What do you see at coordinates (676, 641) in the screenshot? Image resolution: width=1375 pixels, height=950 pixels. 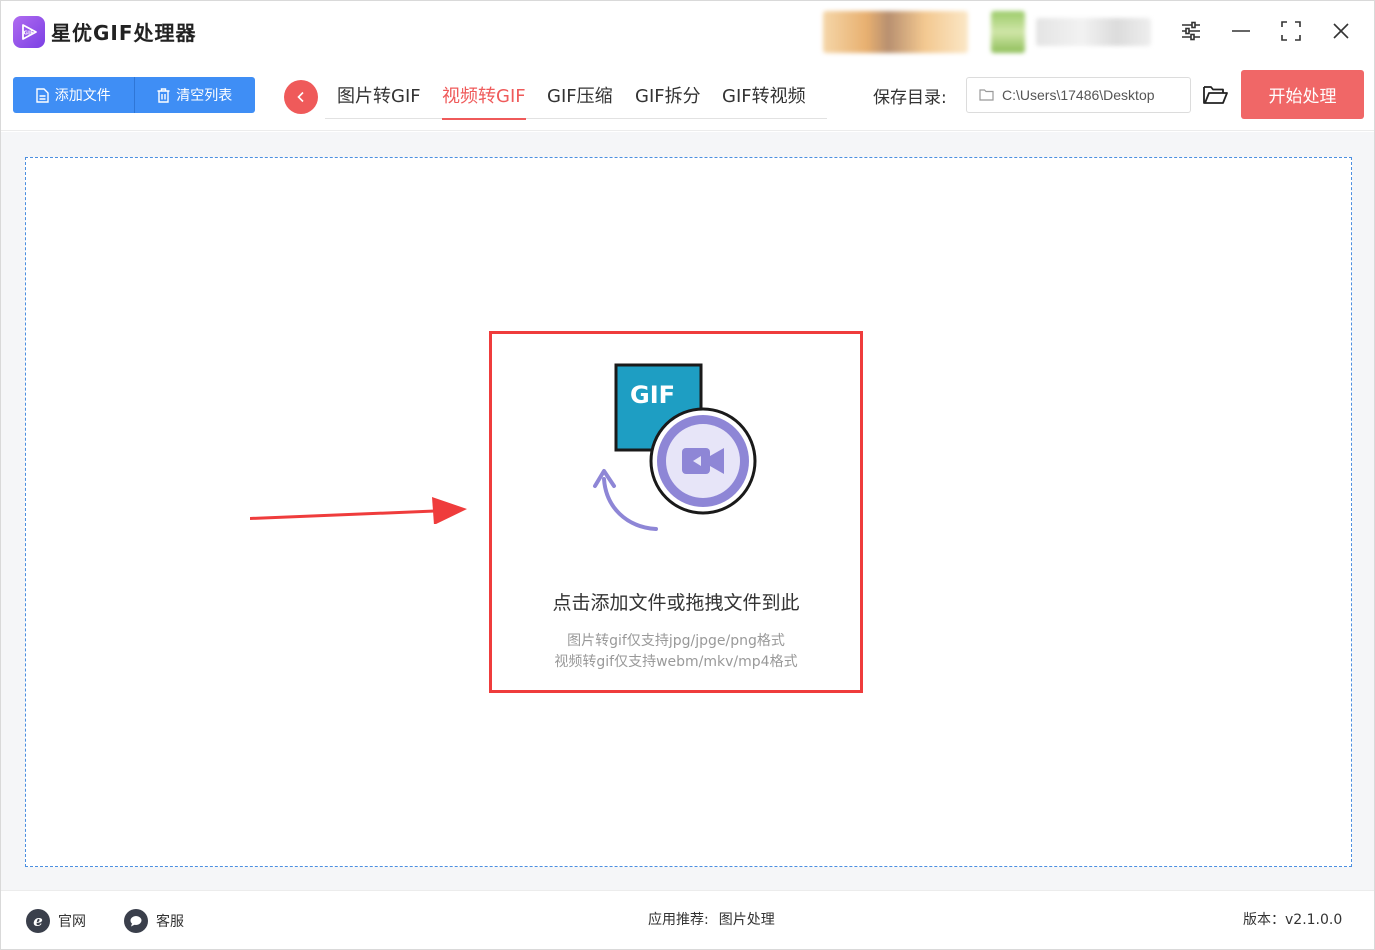 I see `image-format-hint: 图片转gif仅支持jpg/jpge/png格式` at bounding box center [676, 641].